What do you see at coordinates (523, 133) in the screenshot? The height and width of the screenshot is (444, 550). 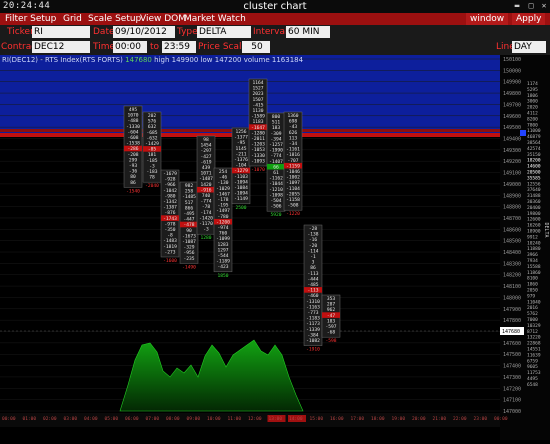 I see `profile-poc-marker` at bounding box center [523, 133].